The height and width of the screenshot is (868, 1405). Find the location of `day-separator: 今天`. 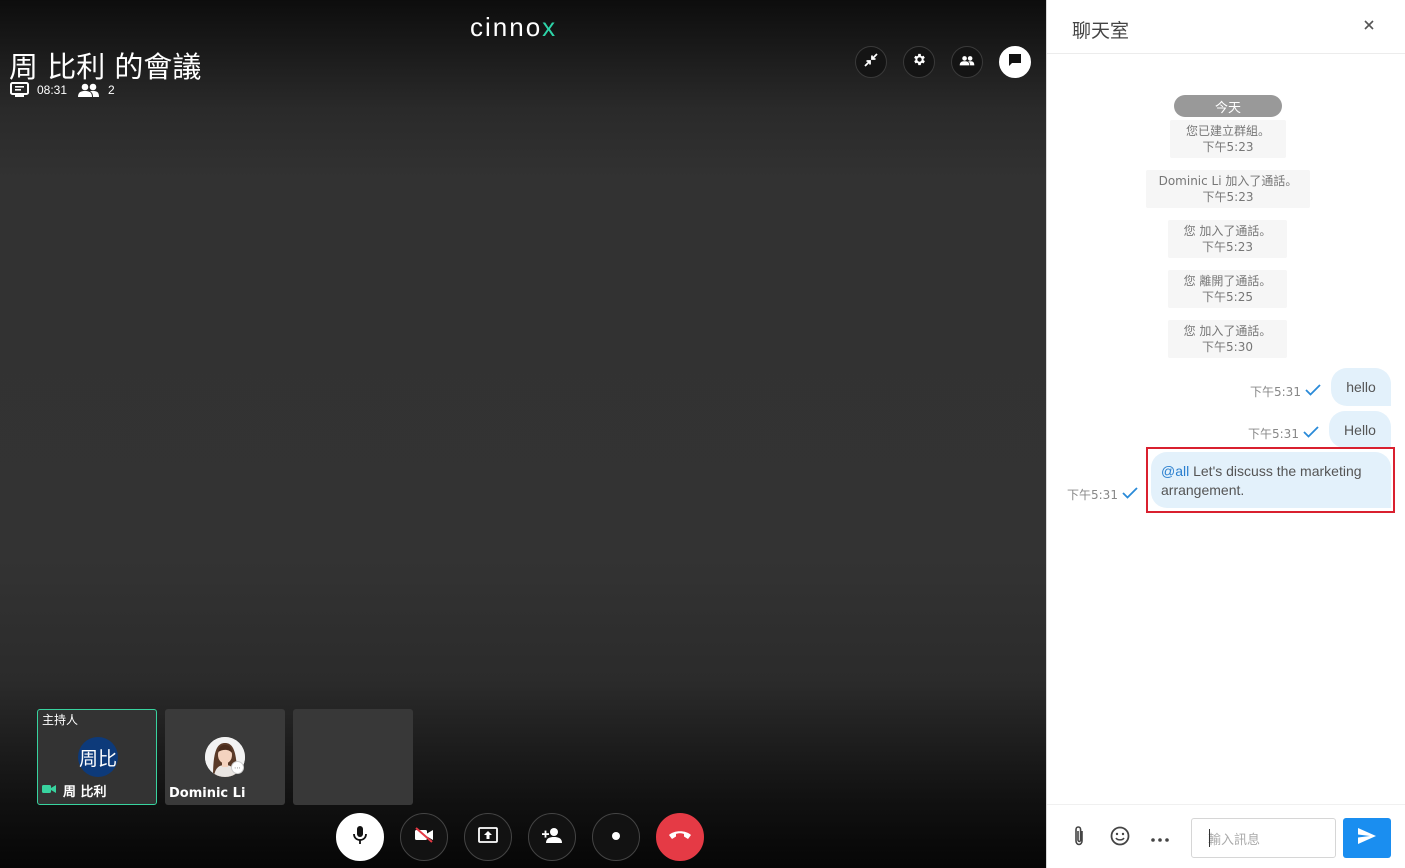

day-separator: 今天 is located at coordinates (1228, 106).